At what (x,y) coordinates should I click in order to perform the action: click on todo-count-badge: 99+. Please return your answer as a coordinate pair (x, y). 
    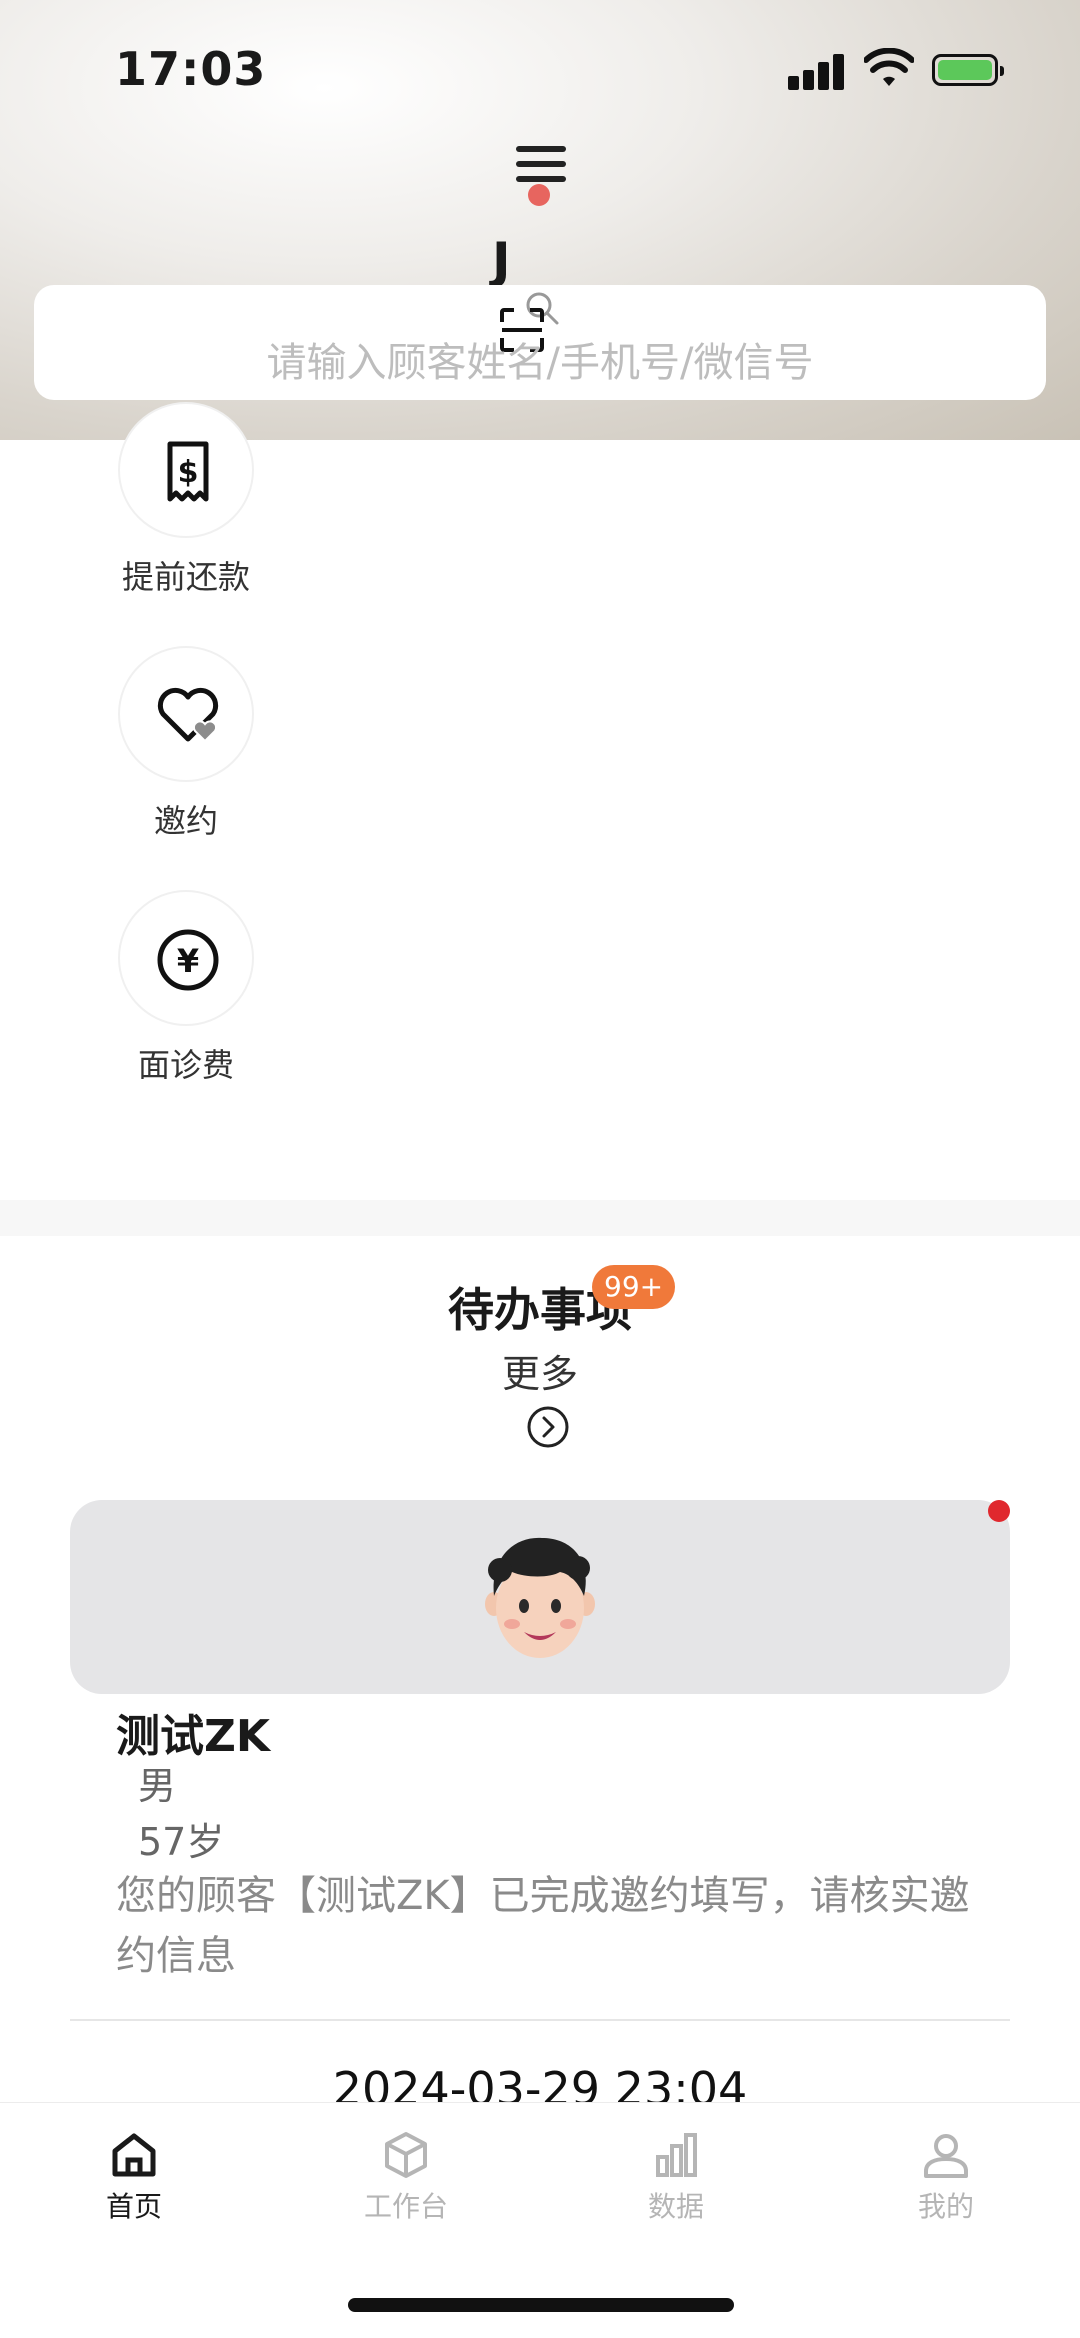
    Looking at the image, I should click on (634, 1287).